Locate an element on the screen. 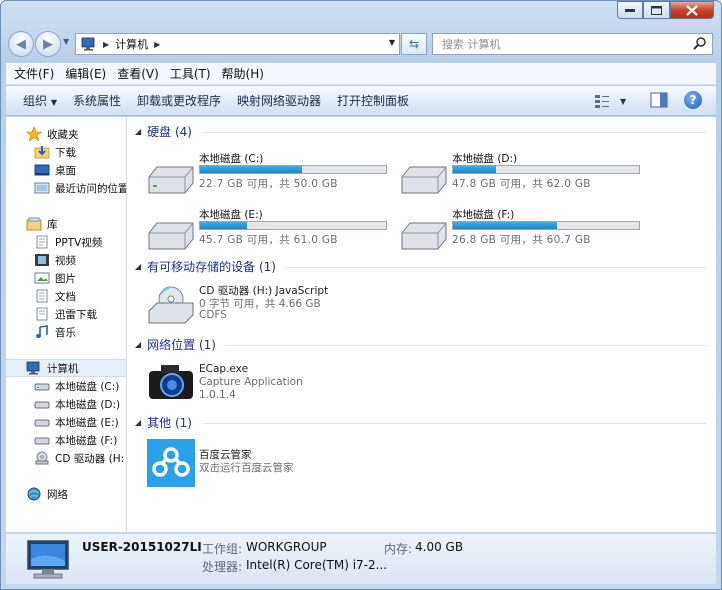 The height and width of the screenshot is (590, 722). refresh-icon: ⇆ is located at coordinates (414, 44).